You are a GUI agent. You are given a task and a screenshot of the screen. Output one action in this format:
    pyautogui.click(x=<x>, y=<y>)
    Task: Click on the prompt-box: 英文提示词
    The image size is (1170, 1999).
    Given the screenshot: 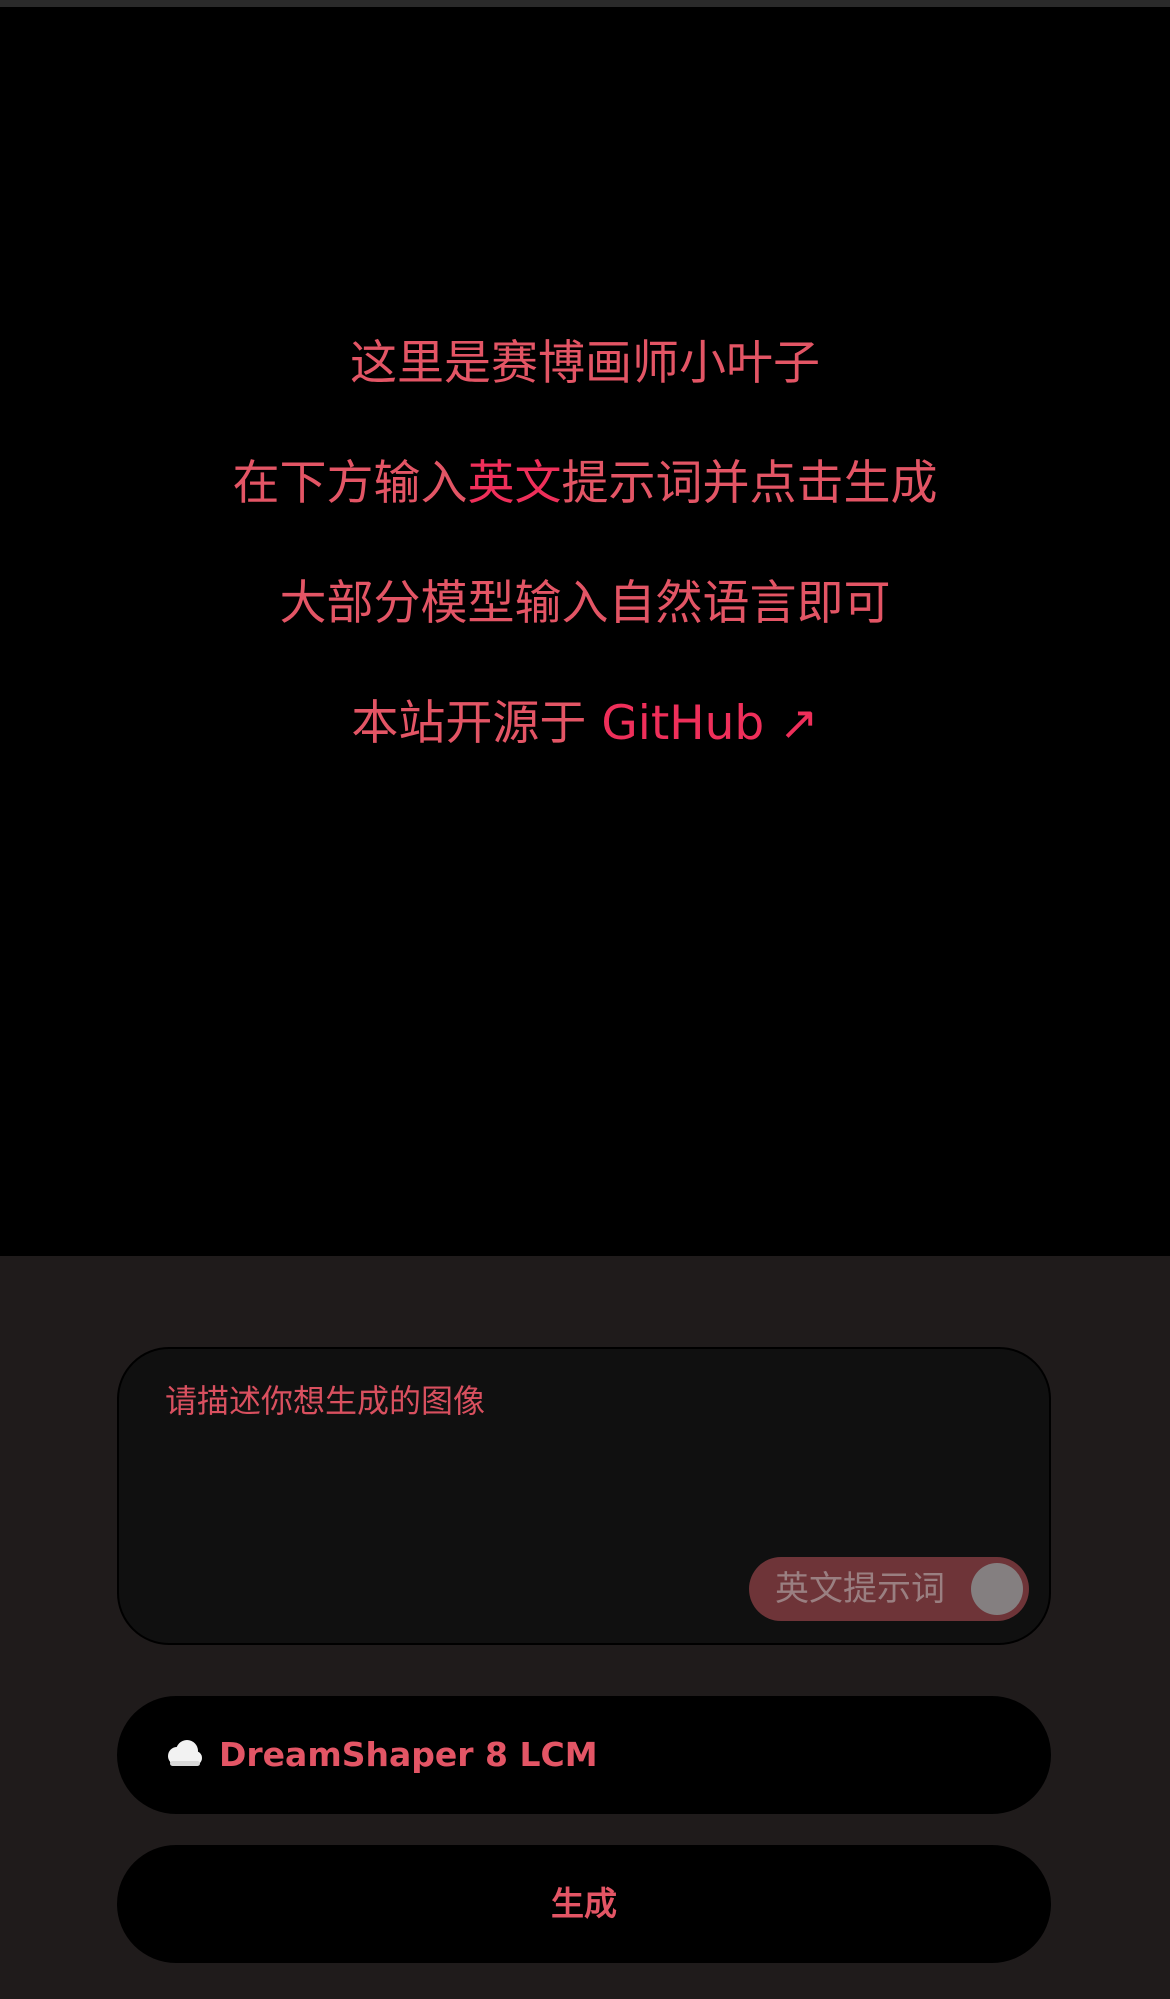 What is the action you would take?
    pyautogui.click(x=584, y=1496)
    